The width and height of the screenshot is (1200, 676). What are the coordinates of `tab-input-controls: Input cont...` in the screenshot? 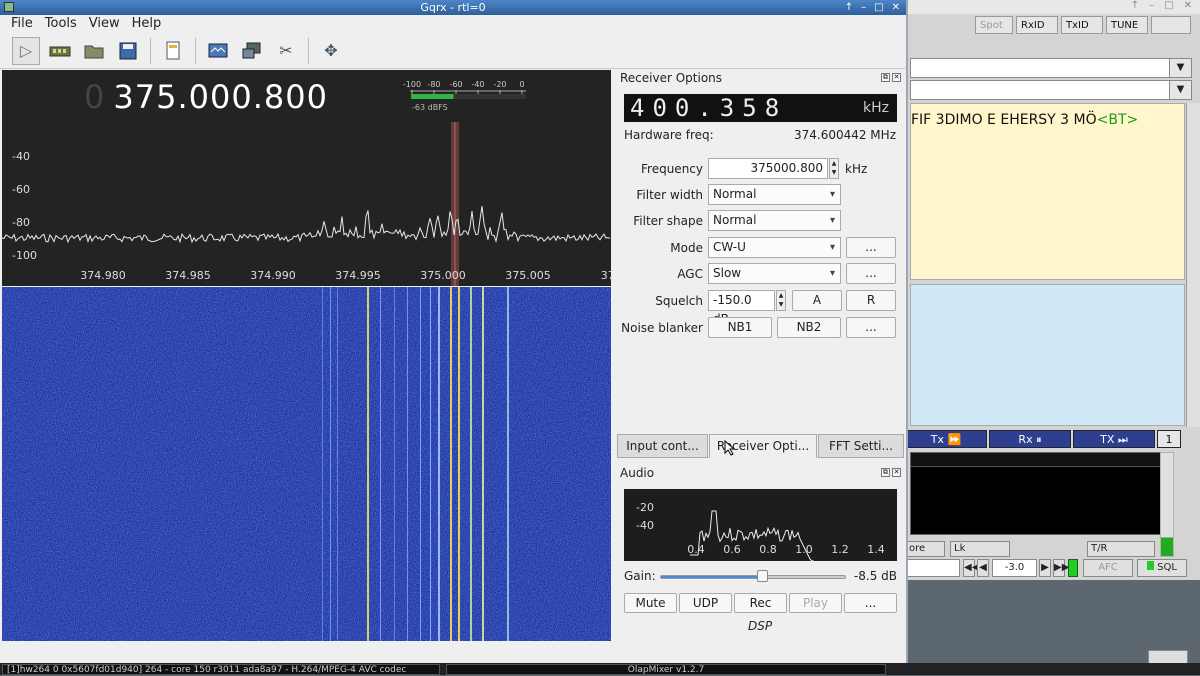 It's located at (662, 446).